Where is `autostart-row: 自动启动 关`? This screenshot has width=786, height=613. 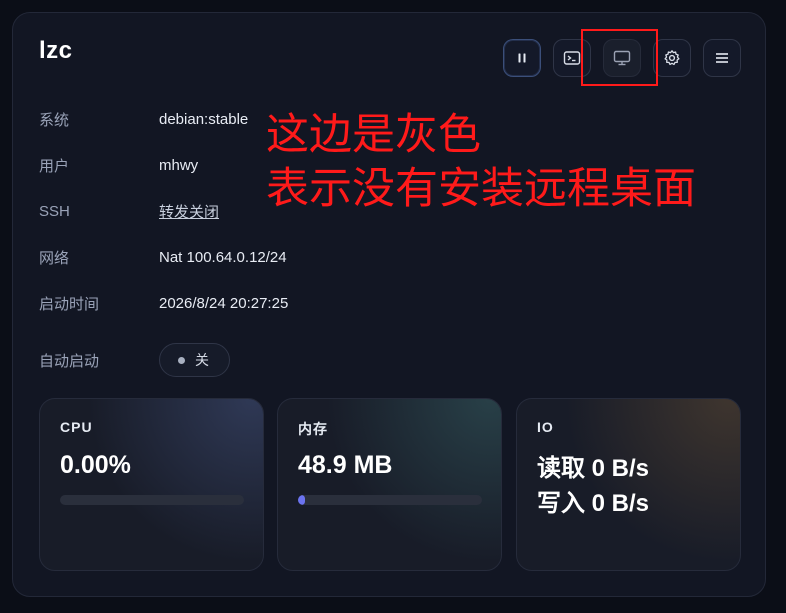 autostart-row: 自动启动 关 is located at coordinates (239, 360).